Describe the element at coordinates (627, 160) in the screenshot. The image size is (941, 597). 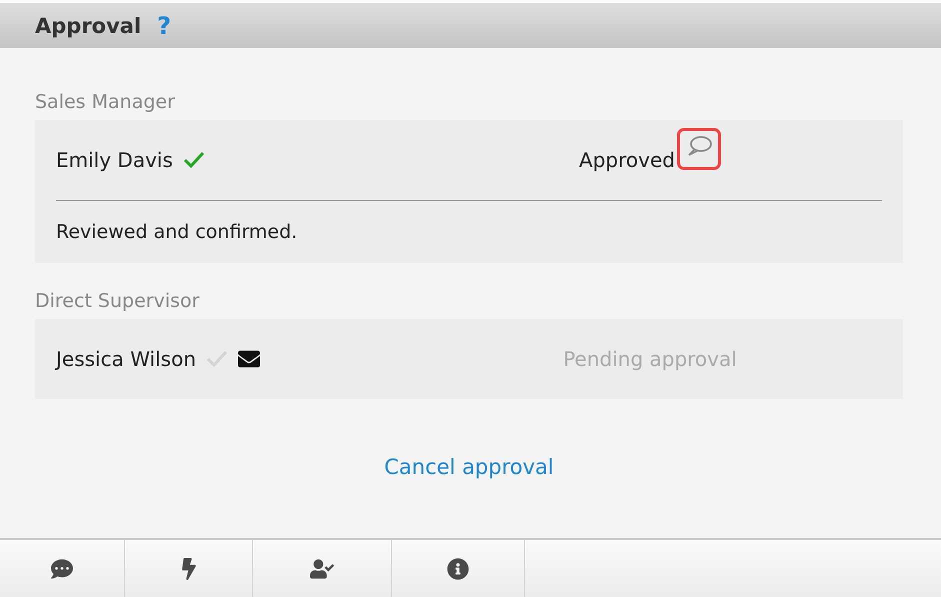
I see `approval-status: Approved` at that location.